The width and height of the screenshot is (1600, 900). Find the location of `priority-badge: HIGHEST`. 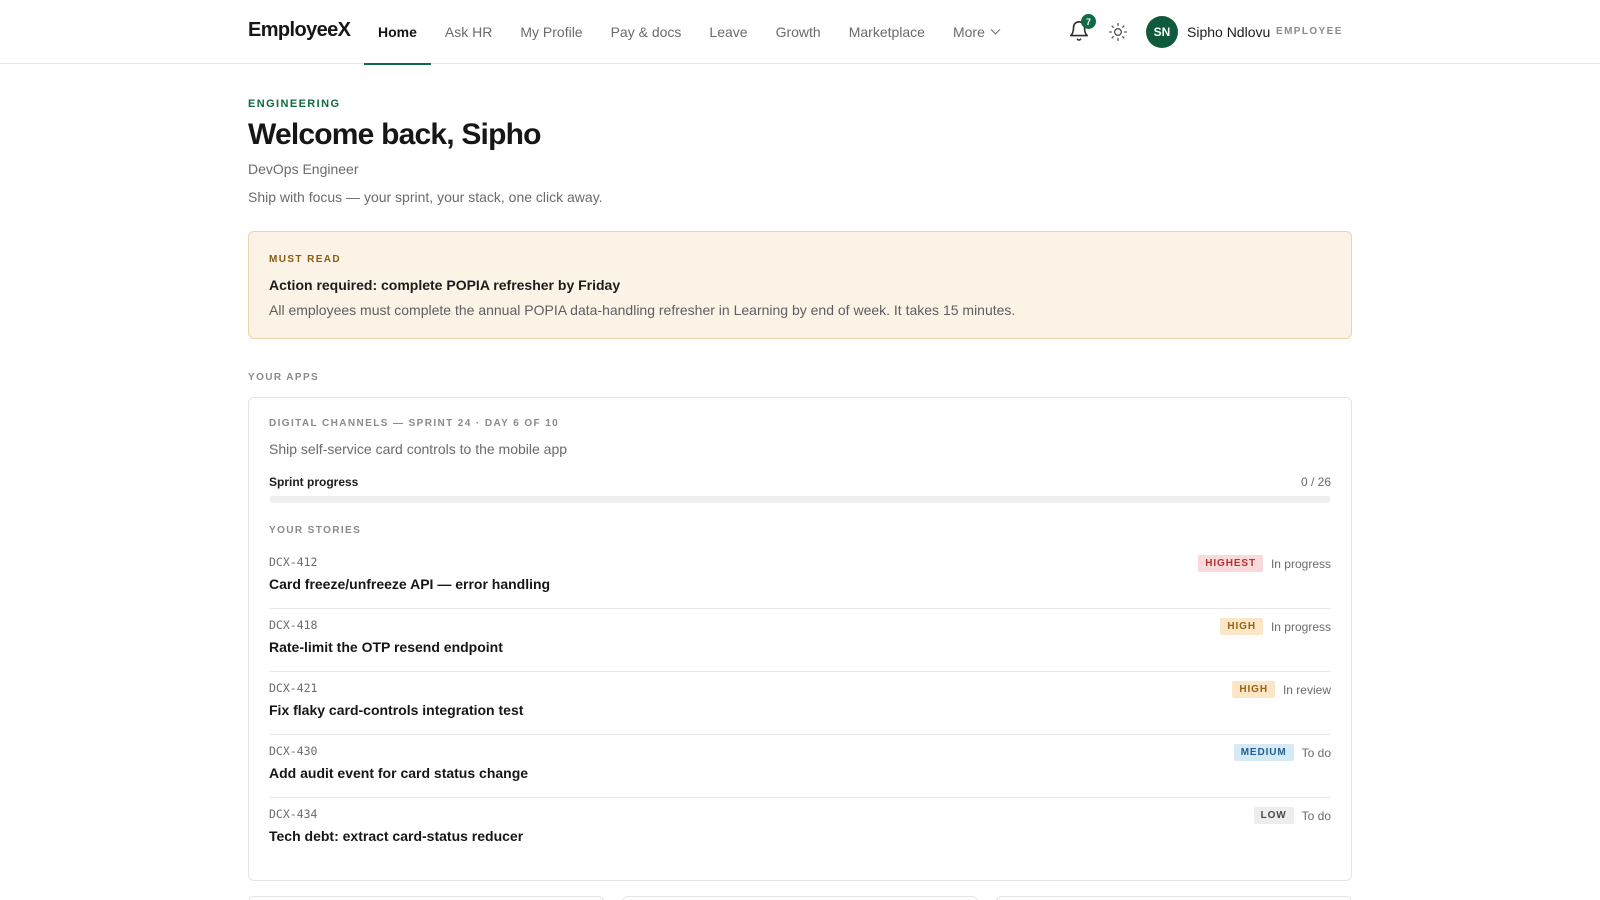

priority-badge: HIGHEST is located at coordinates (1230, 563).